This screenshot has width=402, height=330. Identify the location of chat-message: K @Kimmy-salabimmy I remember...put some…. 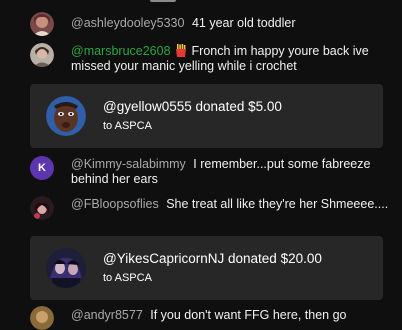
(210, 173).